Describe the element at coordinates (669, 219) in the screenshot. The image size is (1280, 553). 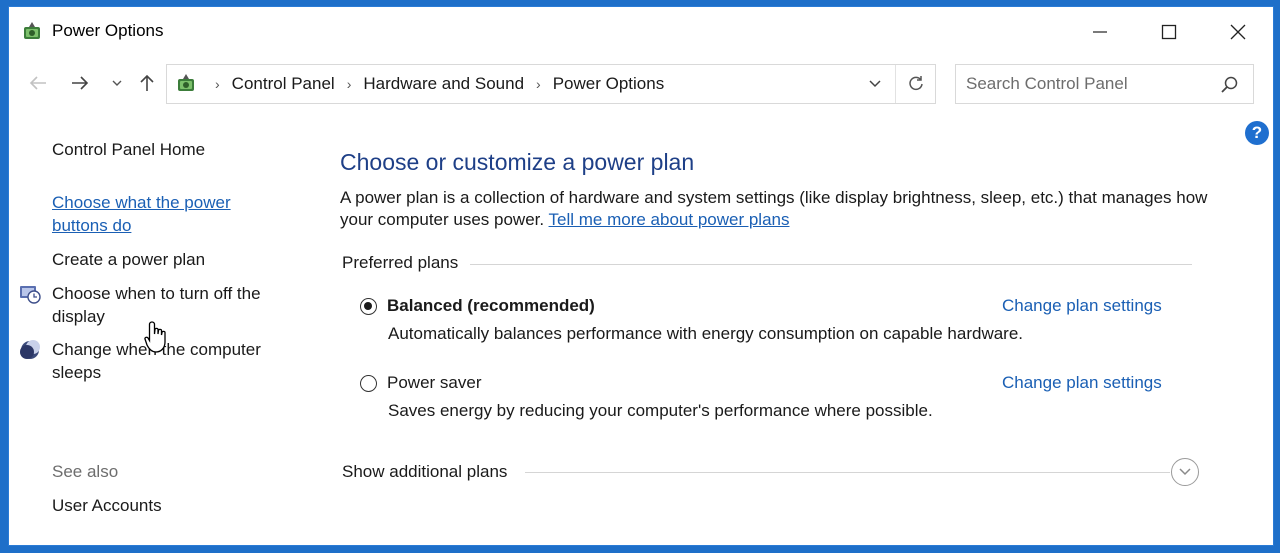
I see `tell-me-more-link: Tell me more about power plans` at that location.